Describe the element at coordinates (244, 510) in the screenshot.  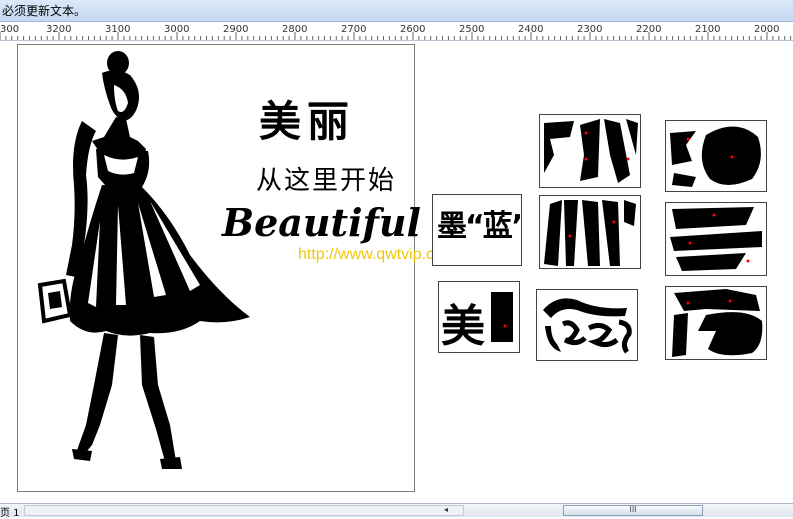
I see `page-navigator-track` at that location.